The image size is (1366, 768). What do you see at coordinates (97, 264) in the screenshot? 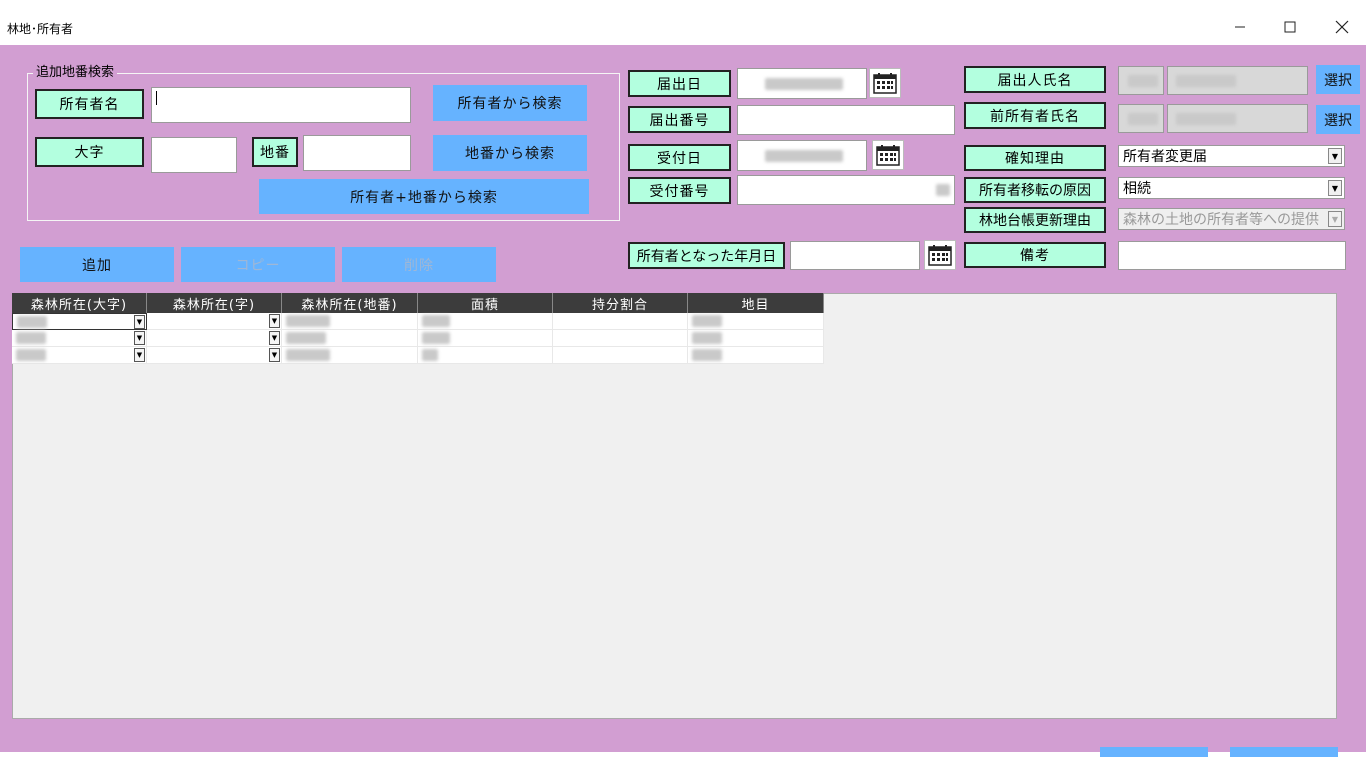
I see `add-button: 追加` at bounding box center [97, 264].